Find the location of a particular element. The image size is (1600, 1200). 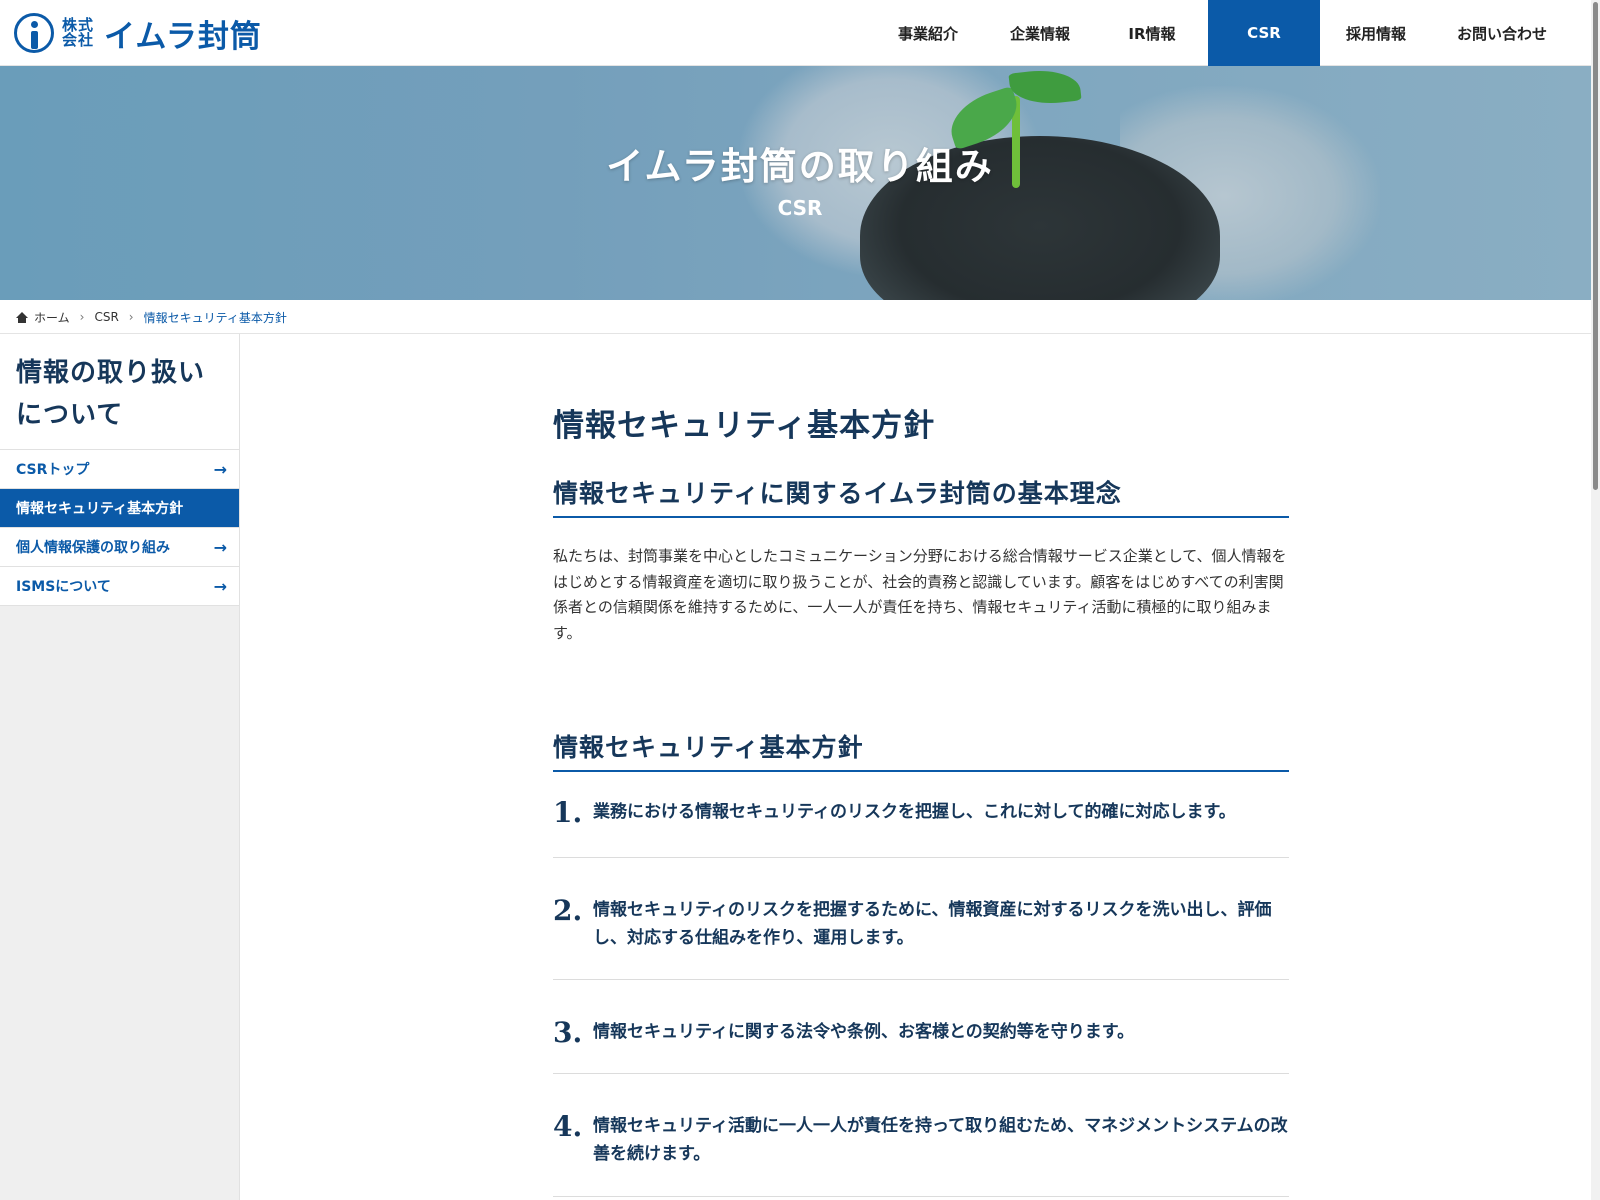

sidebar-item-label: ISMSについて is located at coordinates (63, 587).